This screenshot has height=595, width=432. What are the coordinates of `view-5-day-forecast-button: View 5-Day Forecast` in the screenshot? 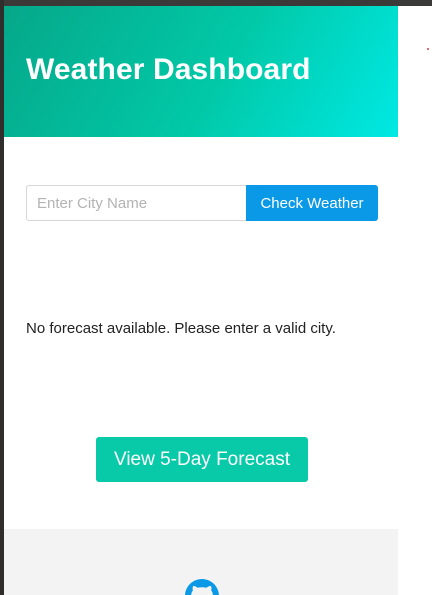 It's located at (202, 459).